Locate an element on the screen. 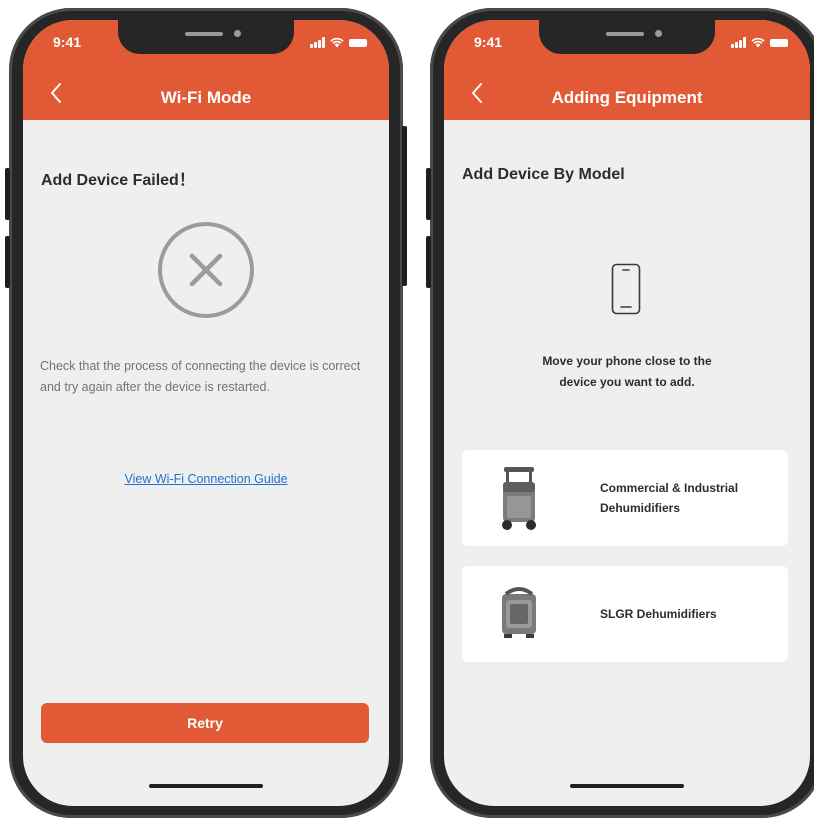  model-card-slgr: SLGR Dehumidifiers is located at coordinates (625, 614).